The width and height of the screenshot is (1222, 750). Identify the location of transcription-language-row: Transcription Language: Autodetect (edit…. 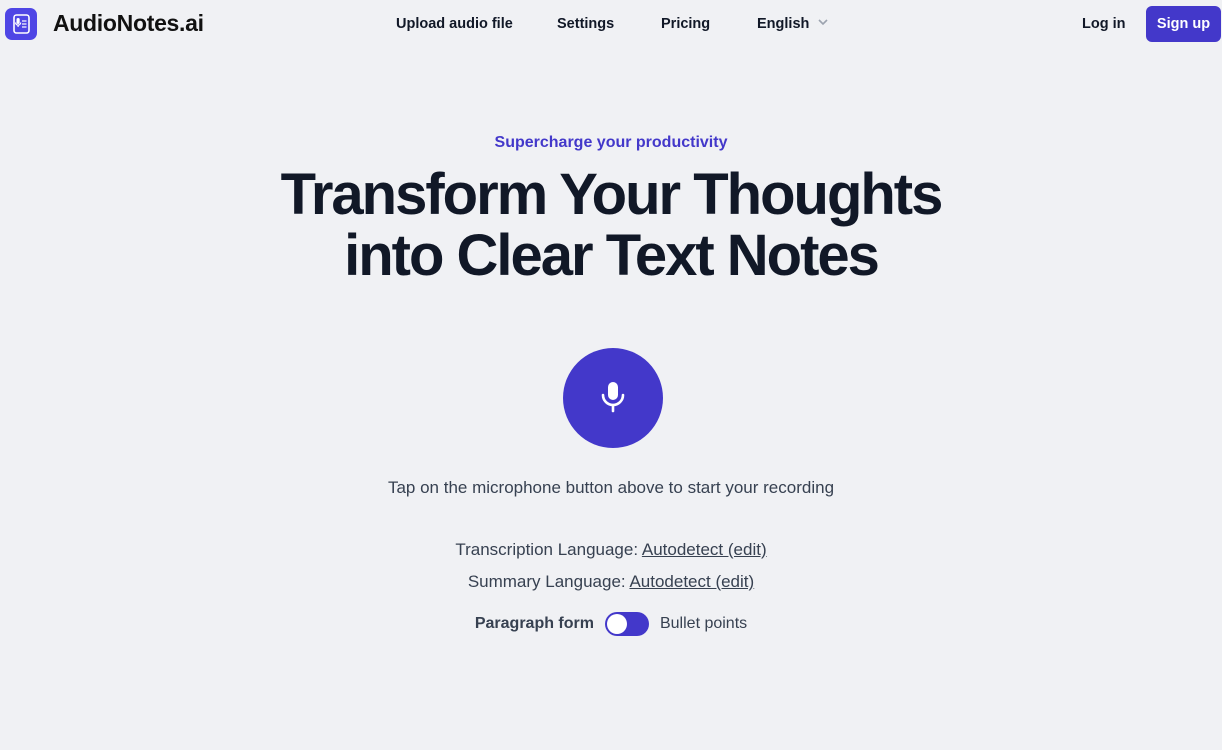
(611, 550).